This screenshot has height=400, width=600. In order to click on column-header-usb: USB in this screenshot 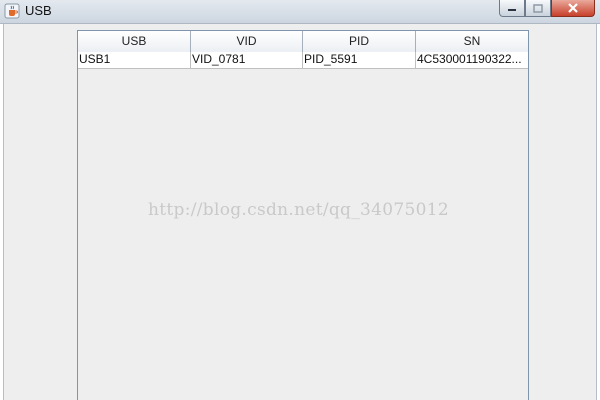, I will do `click(134, 41)`.